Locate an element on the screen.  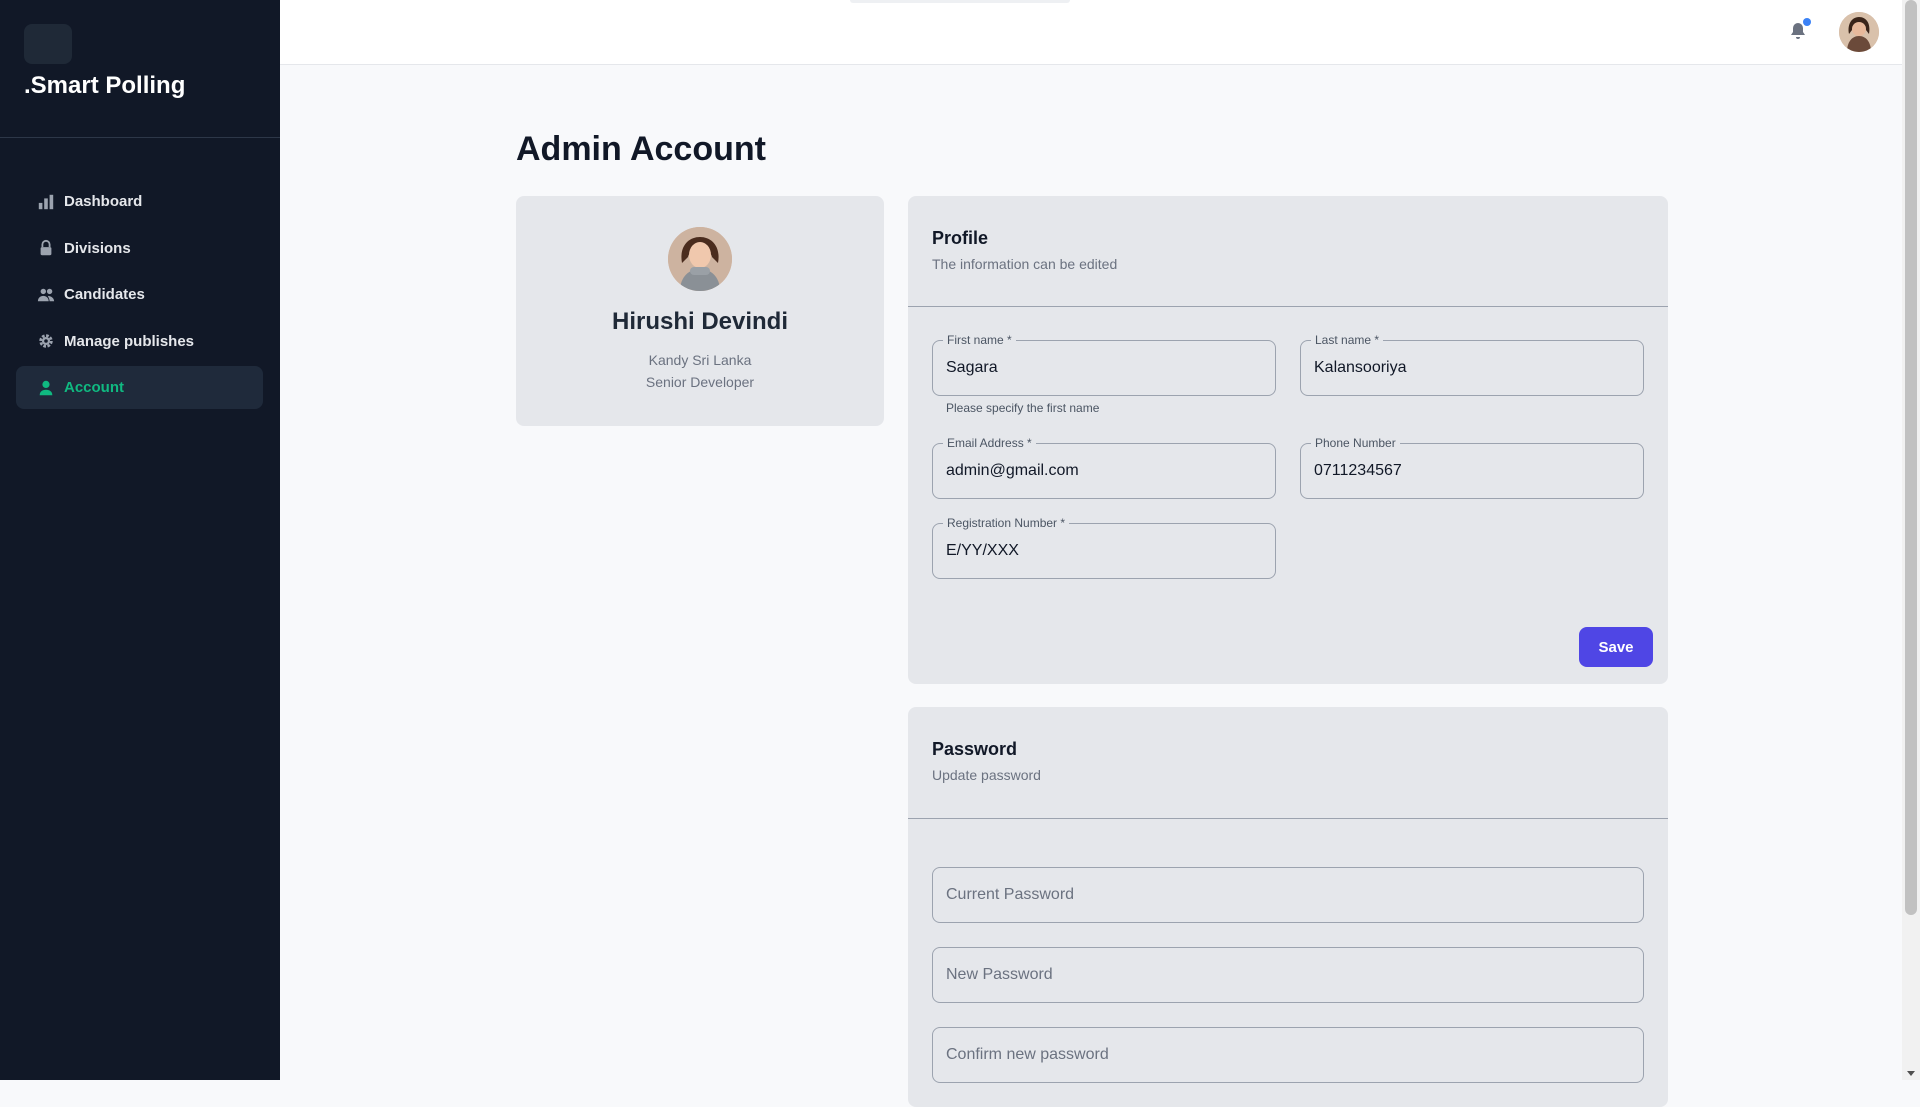
scroll-down-arrow-icon is located at coordinates (1911, 1073).